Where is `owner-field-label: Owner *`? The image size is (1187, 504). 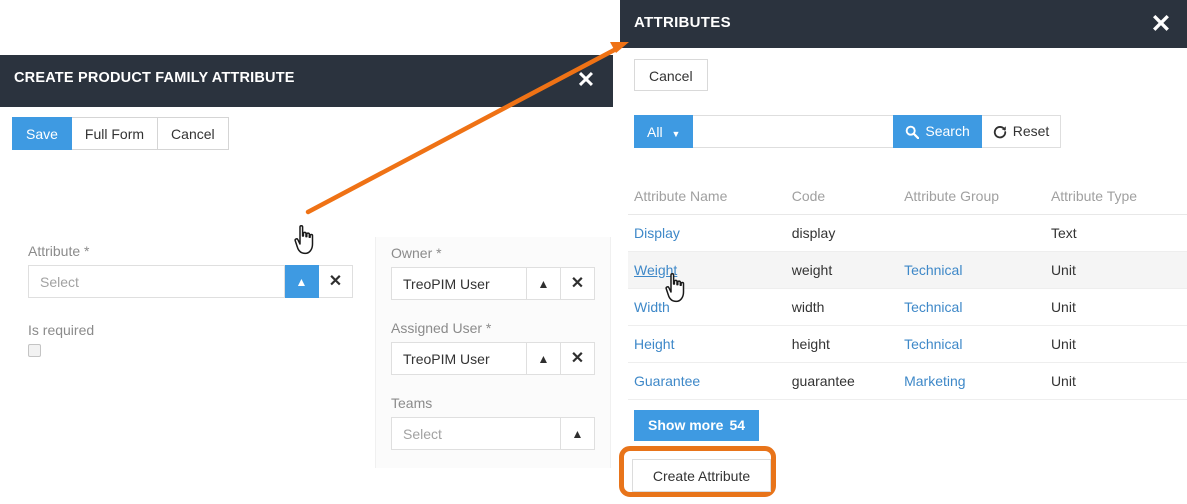 owner-field-label: Owner * is located at coordinates (416, 253).